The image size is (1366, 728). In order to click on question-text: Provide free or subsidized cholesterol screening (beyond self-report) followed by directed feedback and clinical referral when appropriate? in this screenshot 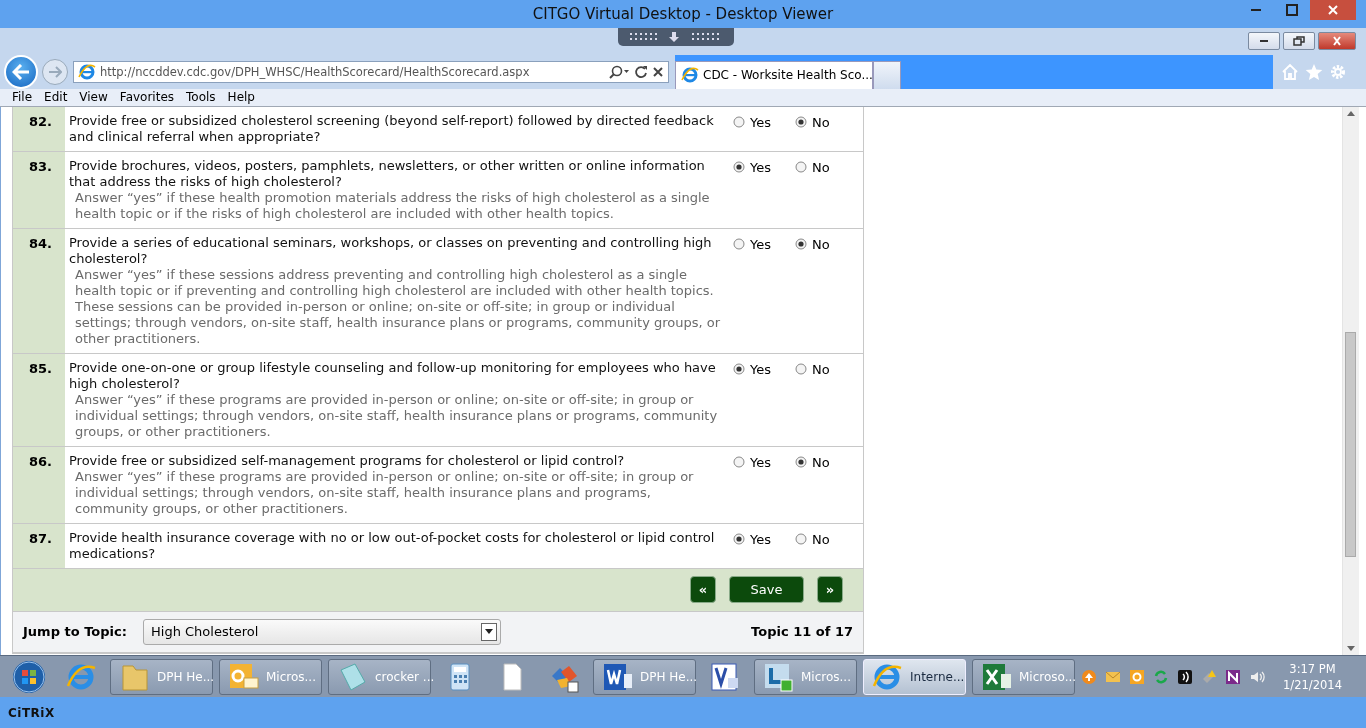, I will do `click(392, 128)`.